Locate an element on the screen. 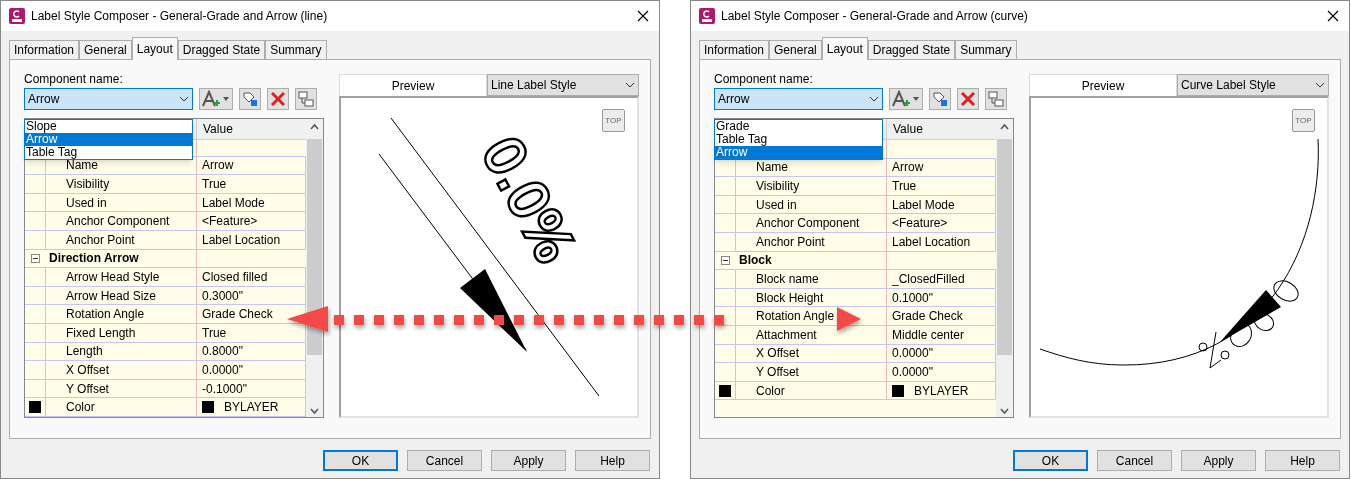 The image size is (1351, 479). property-name: Visibility is located at coordinates (778, 186).